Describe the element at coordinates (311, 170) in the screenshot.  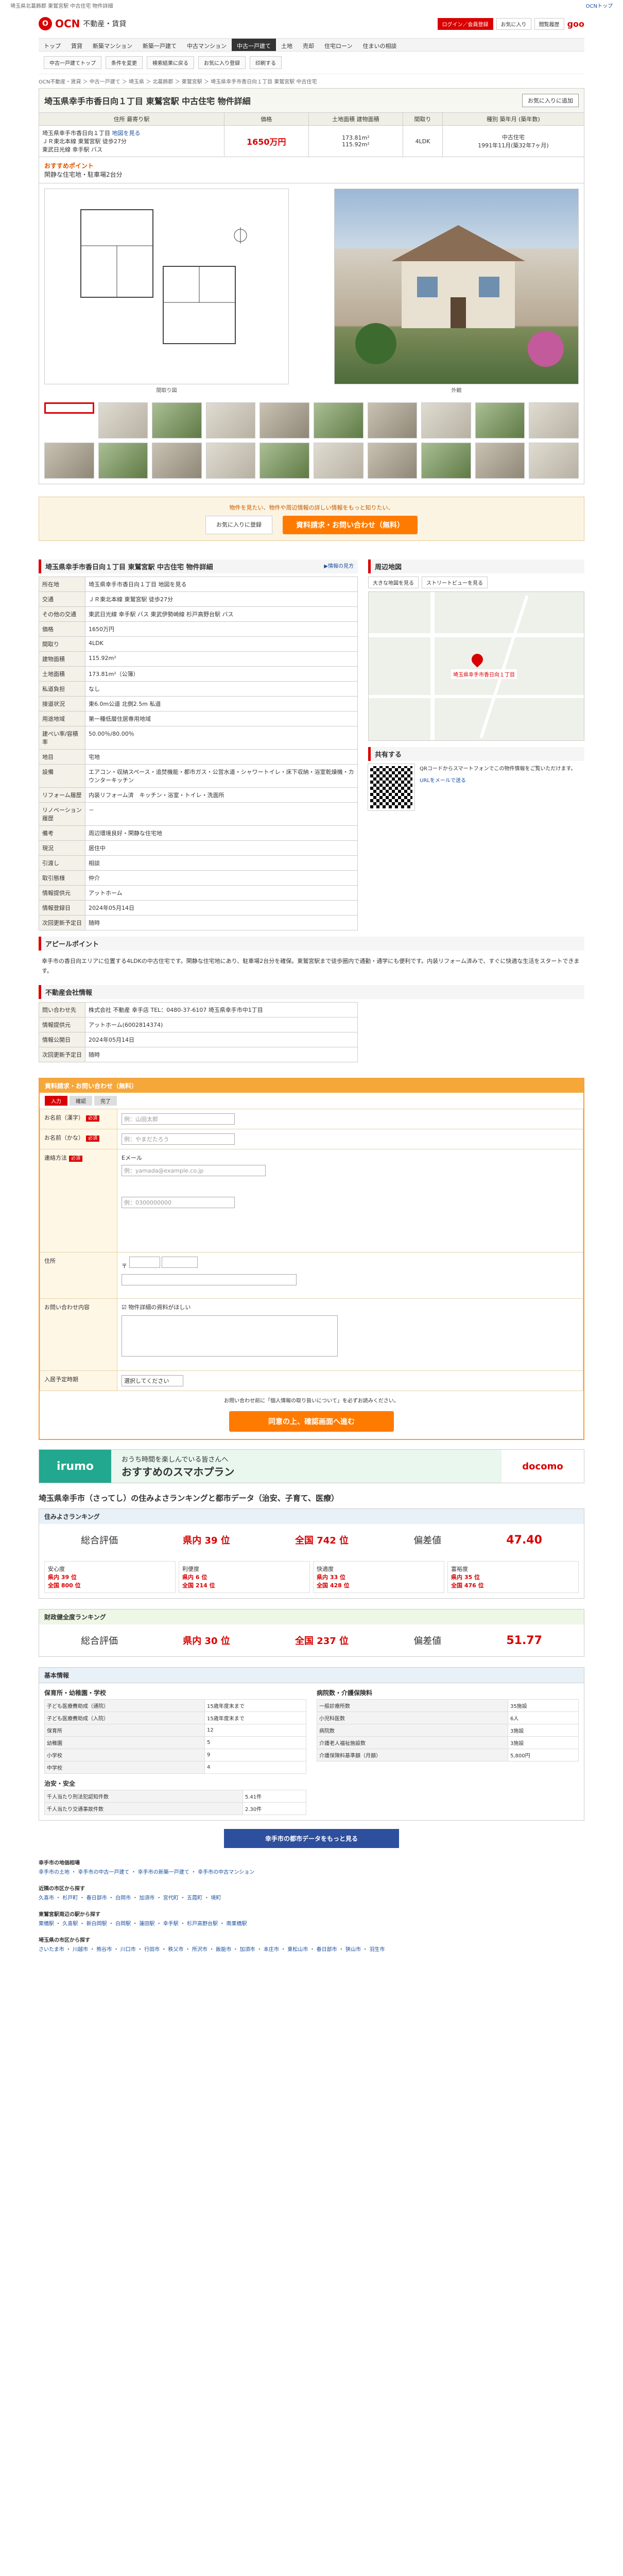
I see `pr-box: おすすめポイント 閑静な住宅地・駐車場2台分` at that location.